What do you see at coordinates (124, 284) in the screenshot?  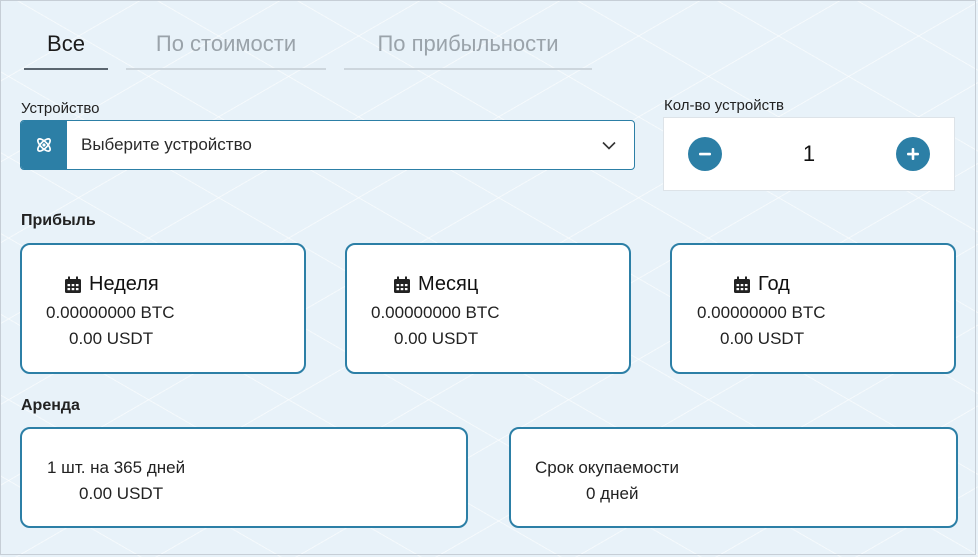 I see `period-label: Неделя` at bounding box center [124, 284].